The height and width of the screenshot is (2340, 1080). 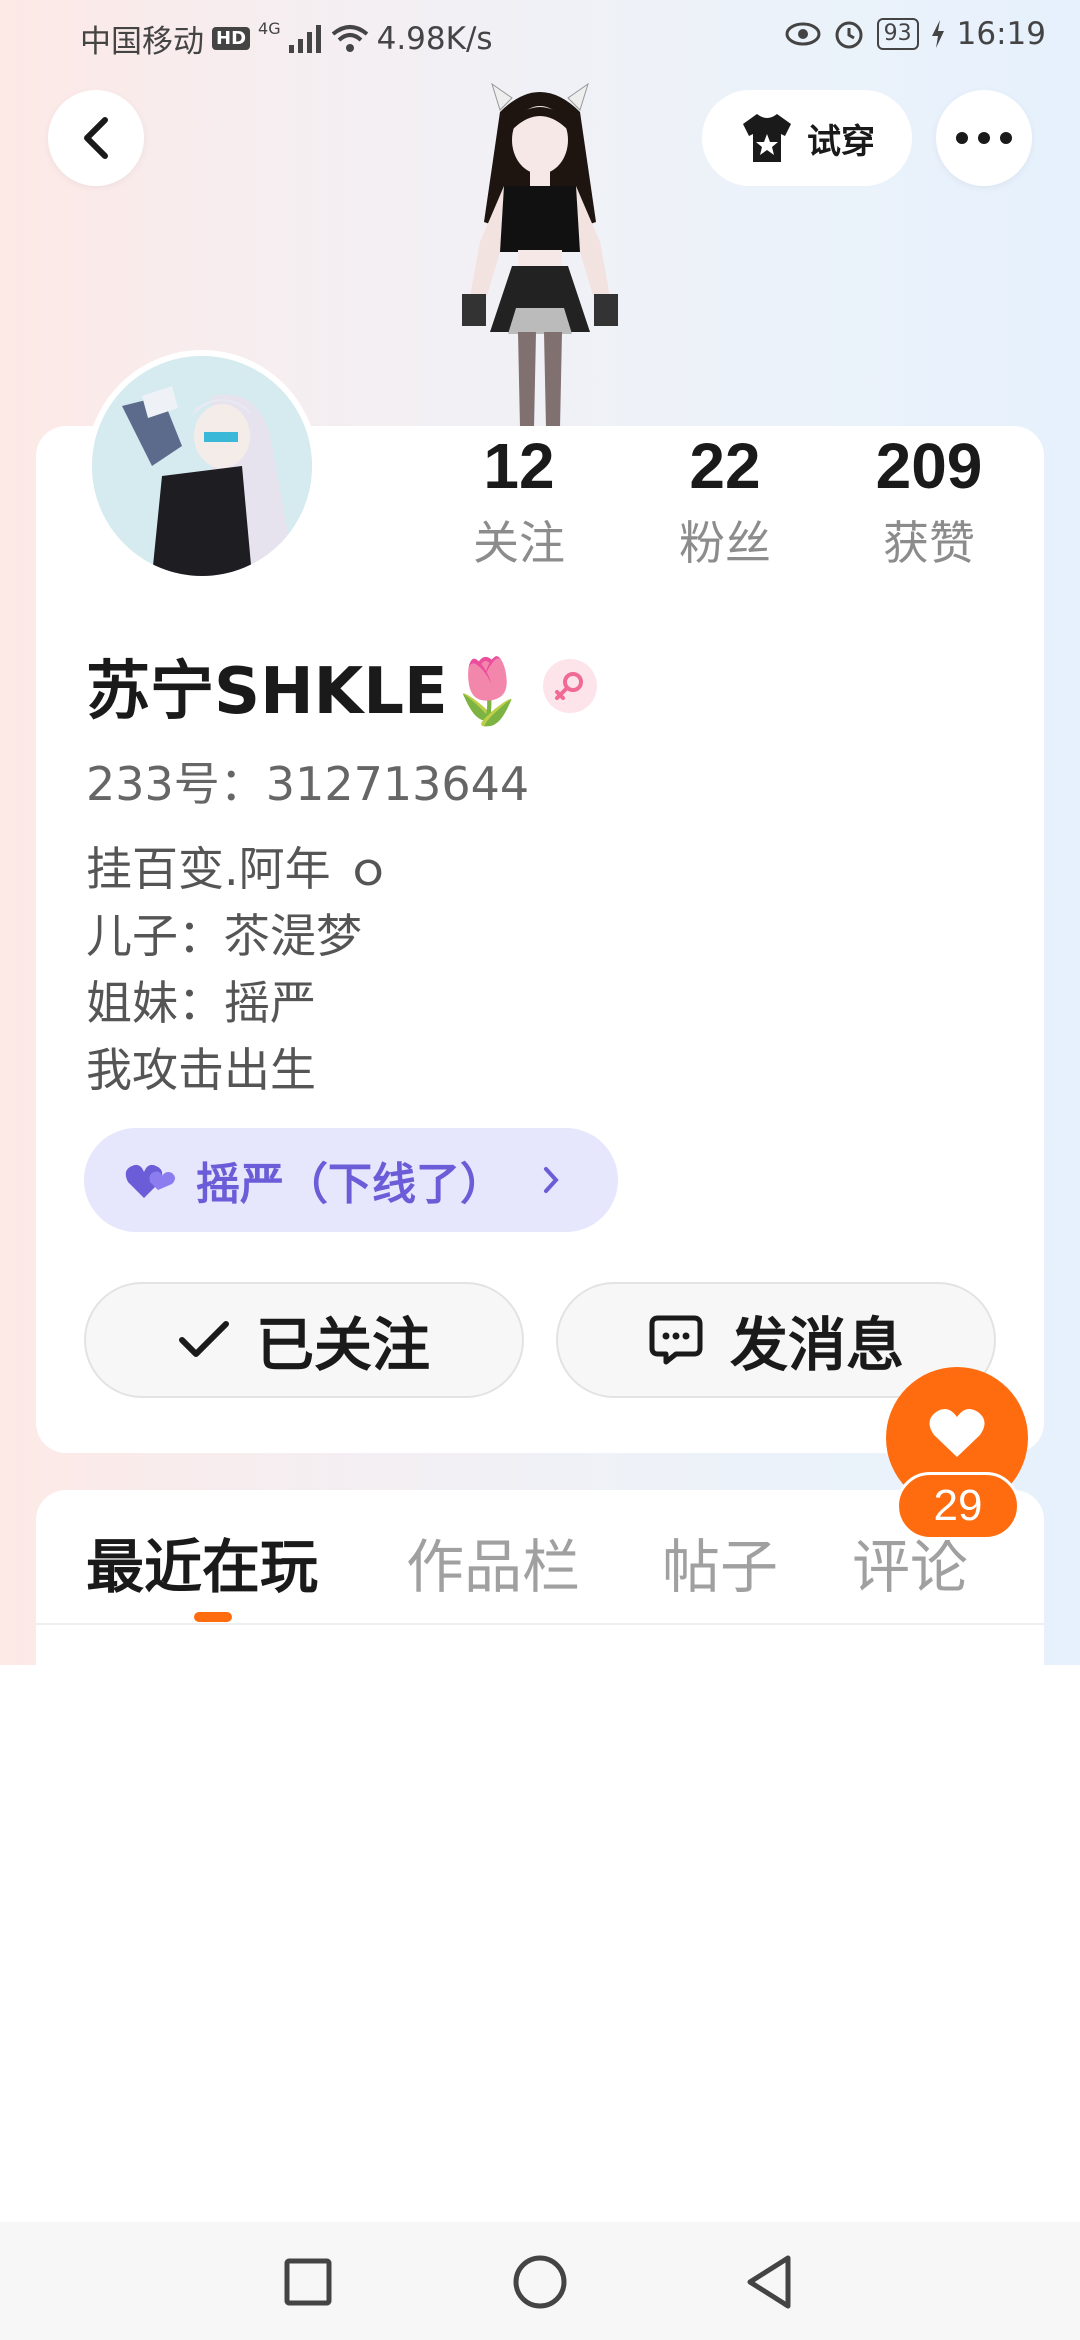 I want to click on network-type: 4G, so click(x=269, y=28).